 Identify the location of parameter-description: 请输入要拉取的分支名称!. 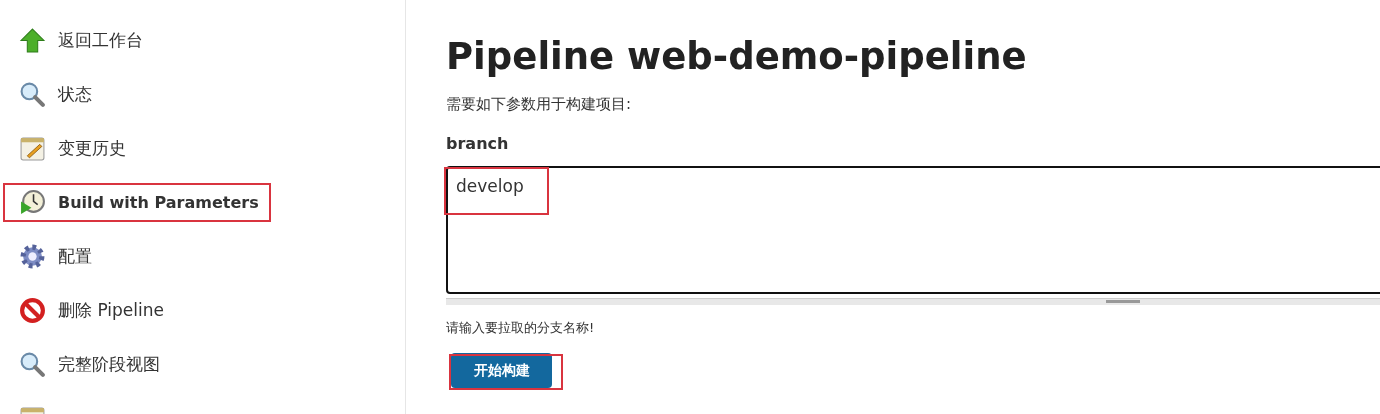
(521, 328).